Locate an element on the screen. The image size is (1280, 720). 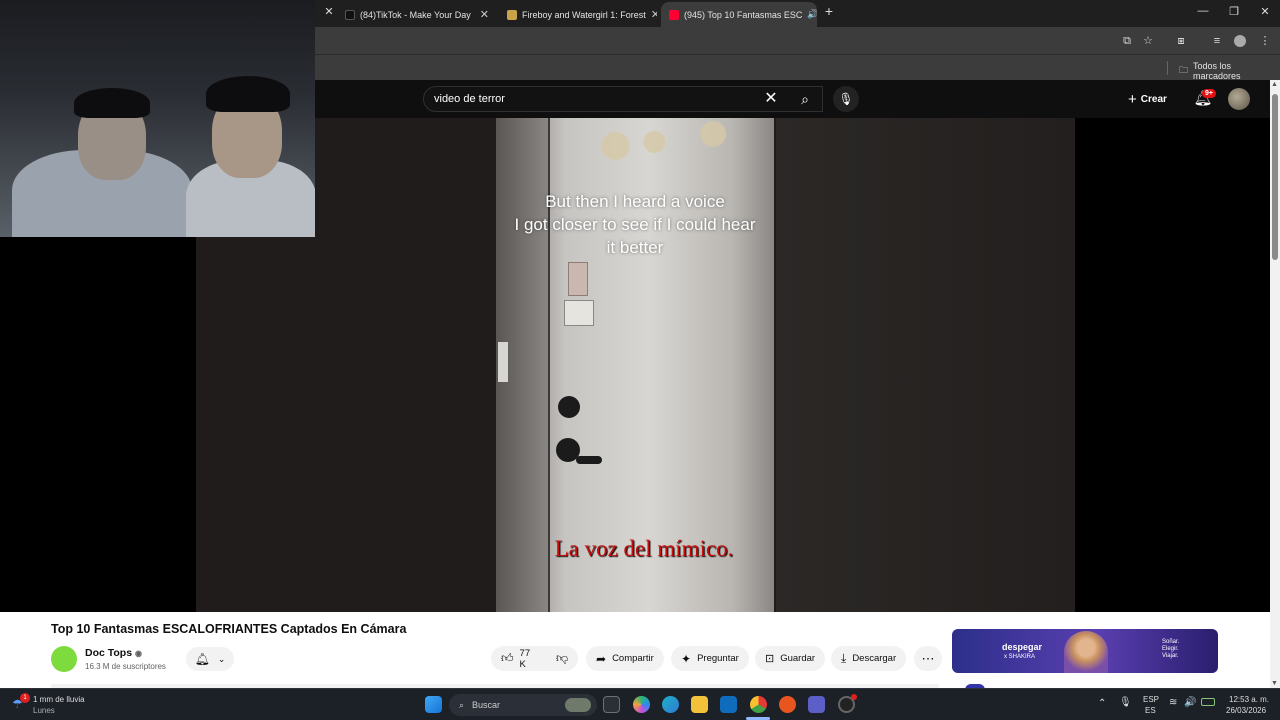
video-subtitle: La voz del mímico. is located at coordinates (644, 548).